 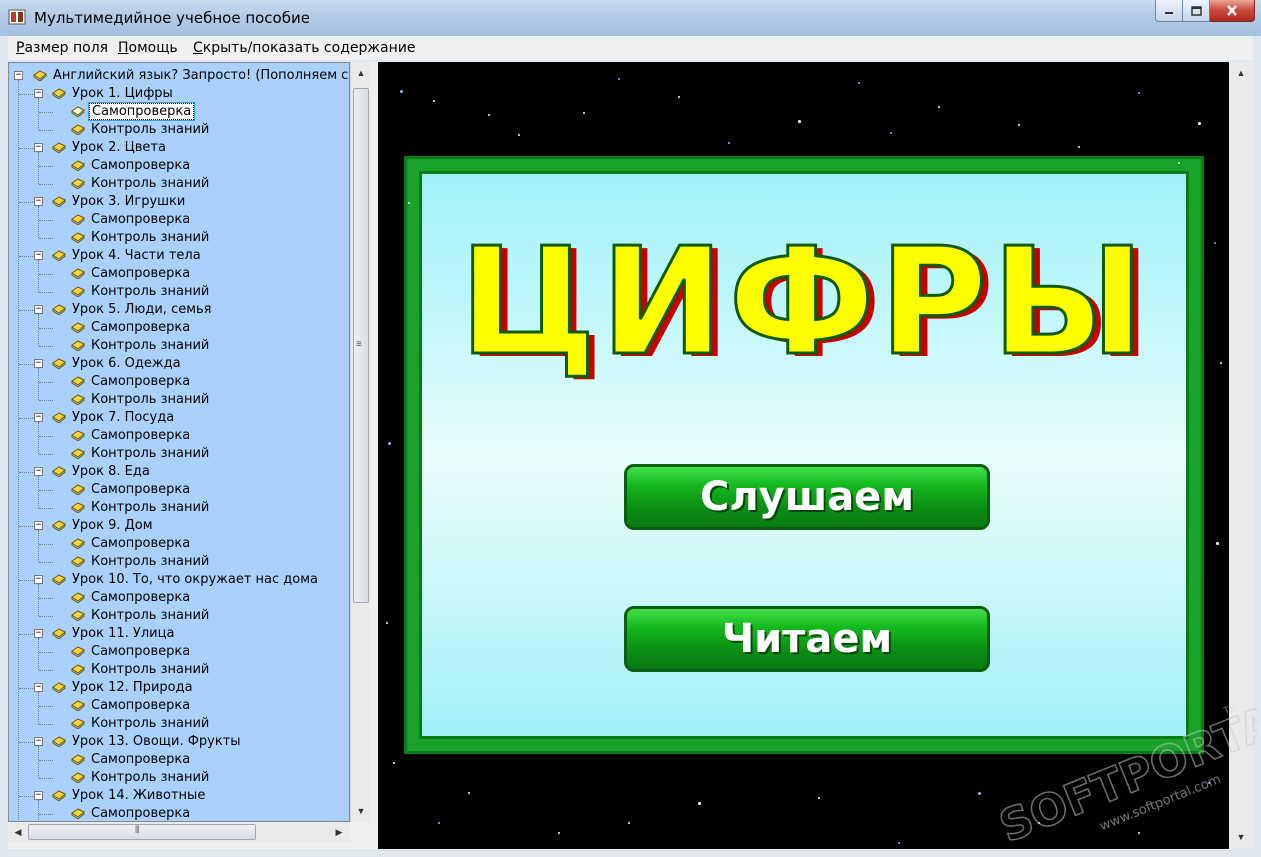 I want to click on tree-lesson-item: Урок 3. Игрушки, so click(x=128, y=202).